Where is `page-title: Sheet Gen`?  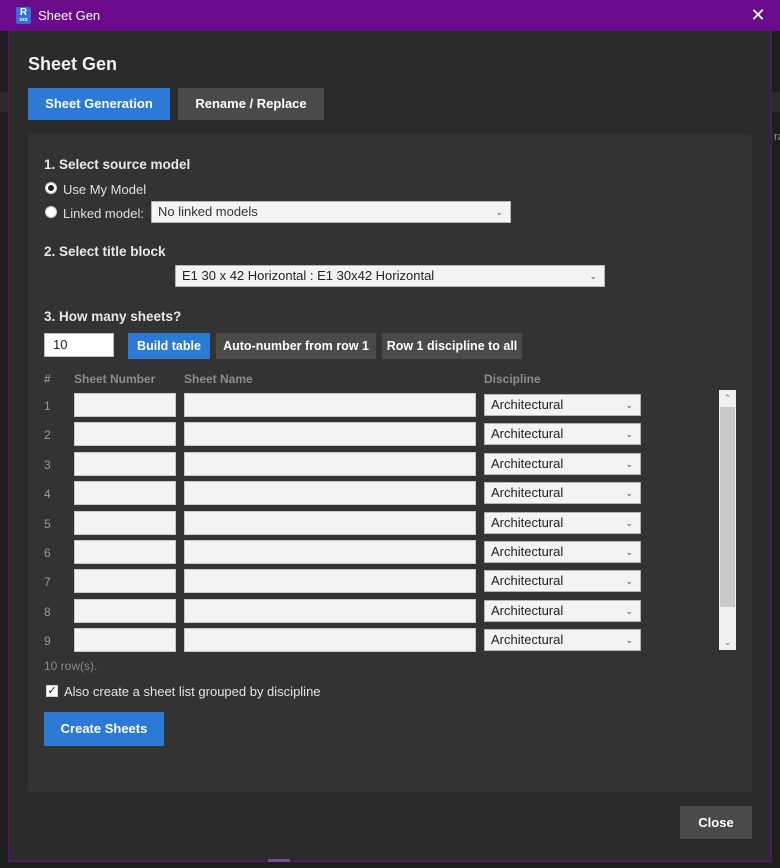
page-title: Sheet Gen is located at coordinates (73, 64).